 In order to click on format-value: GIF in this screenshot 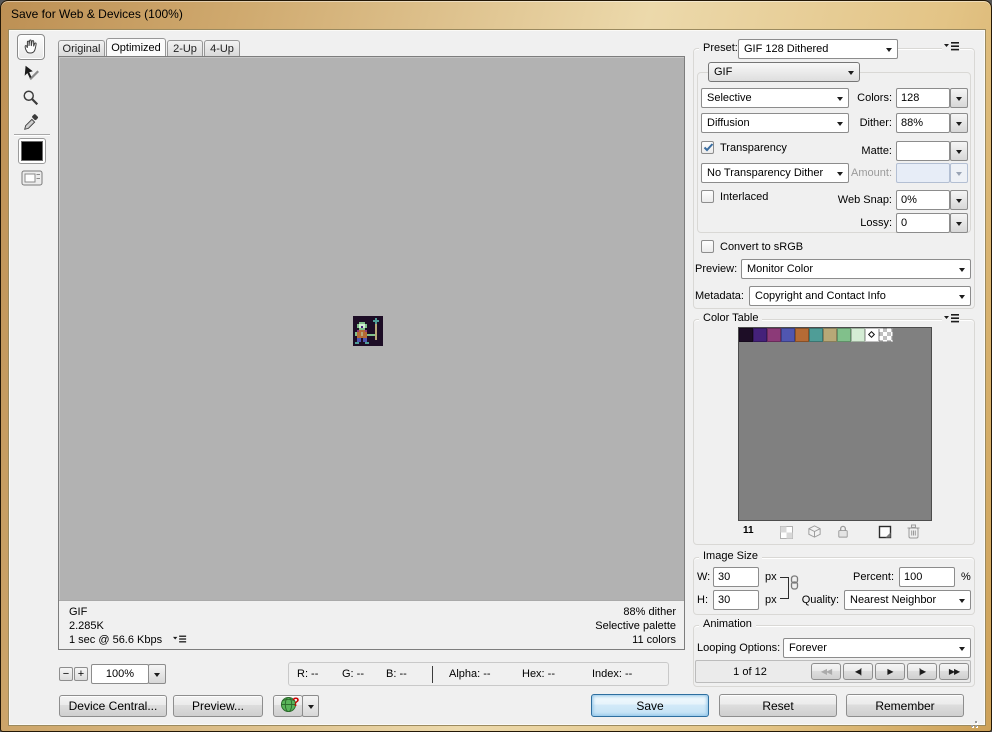, I will do `click(723, 72)`.